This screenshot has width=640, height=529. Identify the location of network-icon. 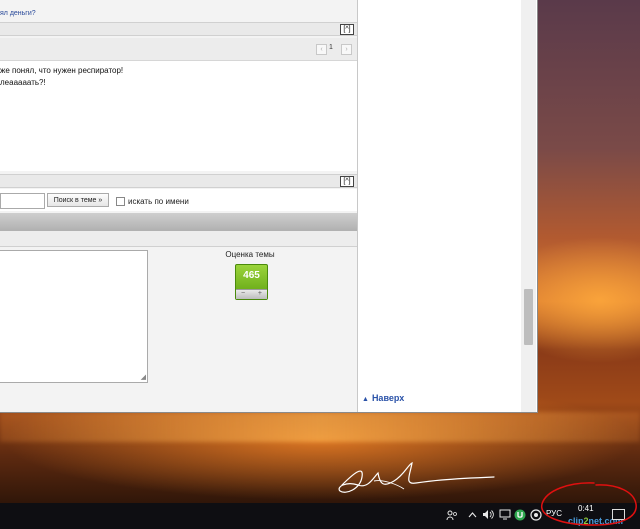
(505, 514).